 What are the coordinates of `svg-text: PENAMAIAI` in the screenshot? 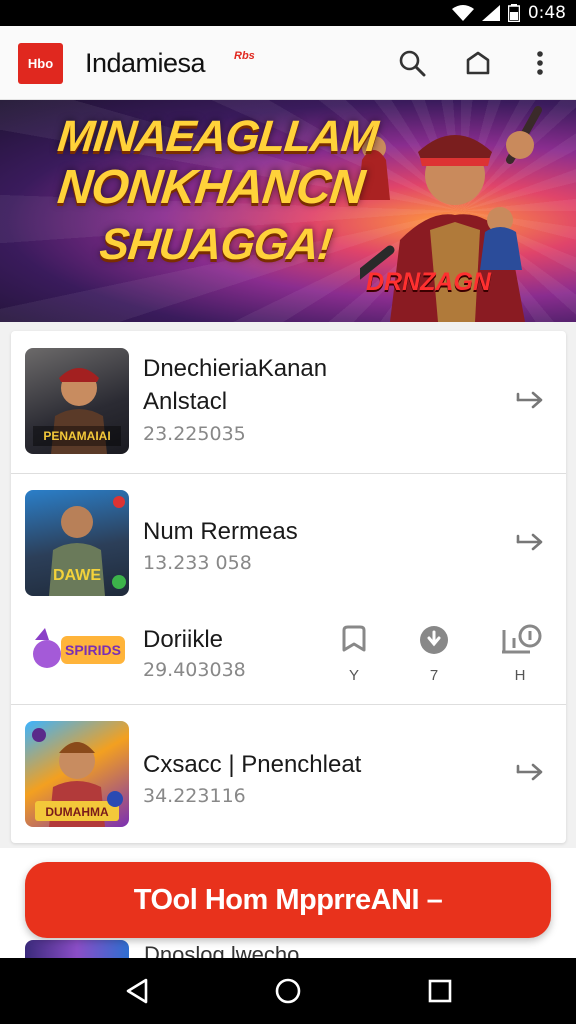 It's located at (76, 436).